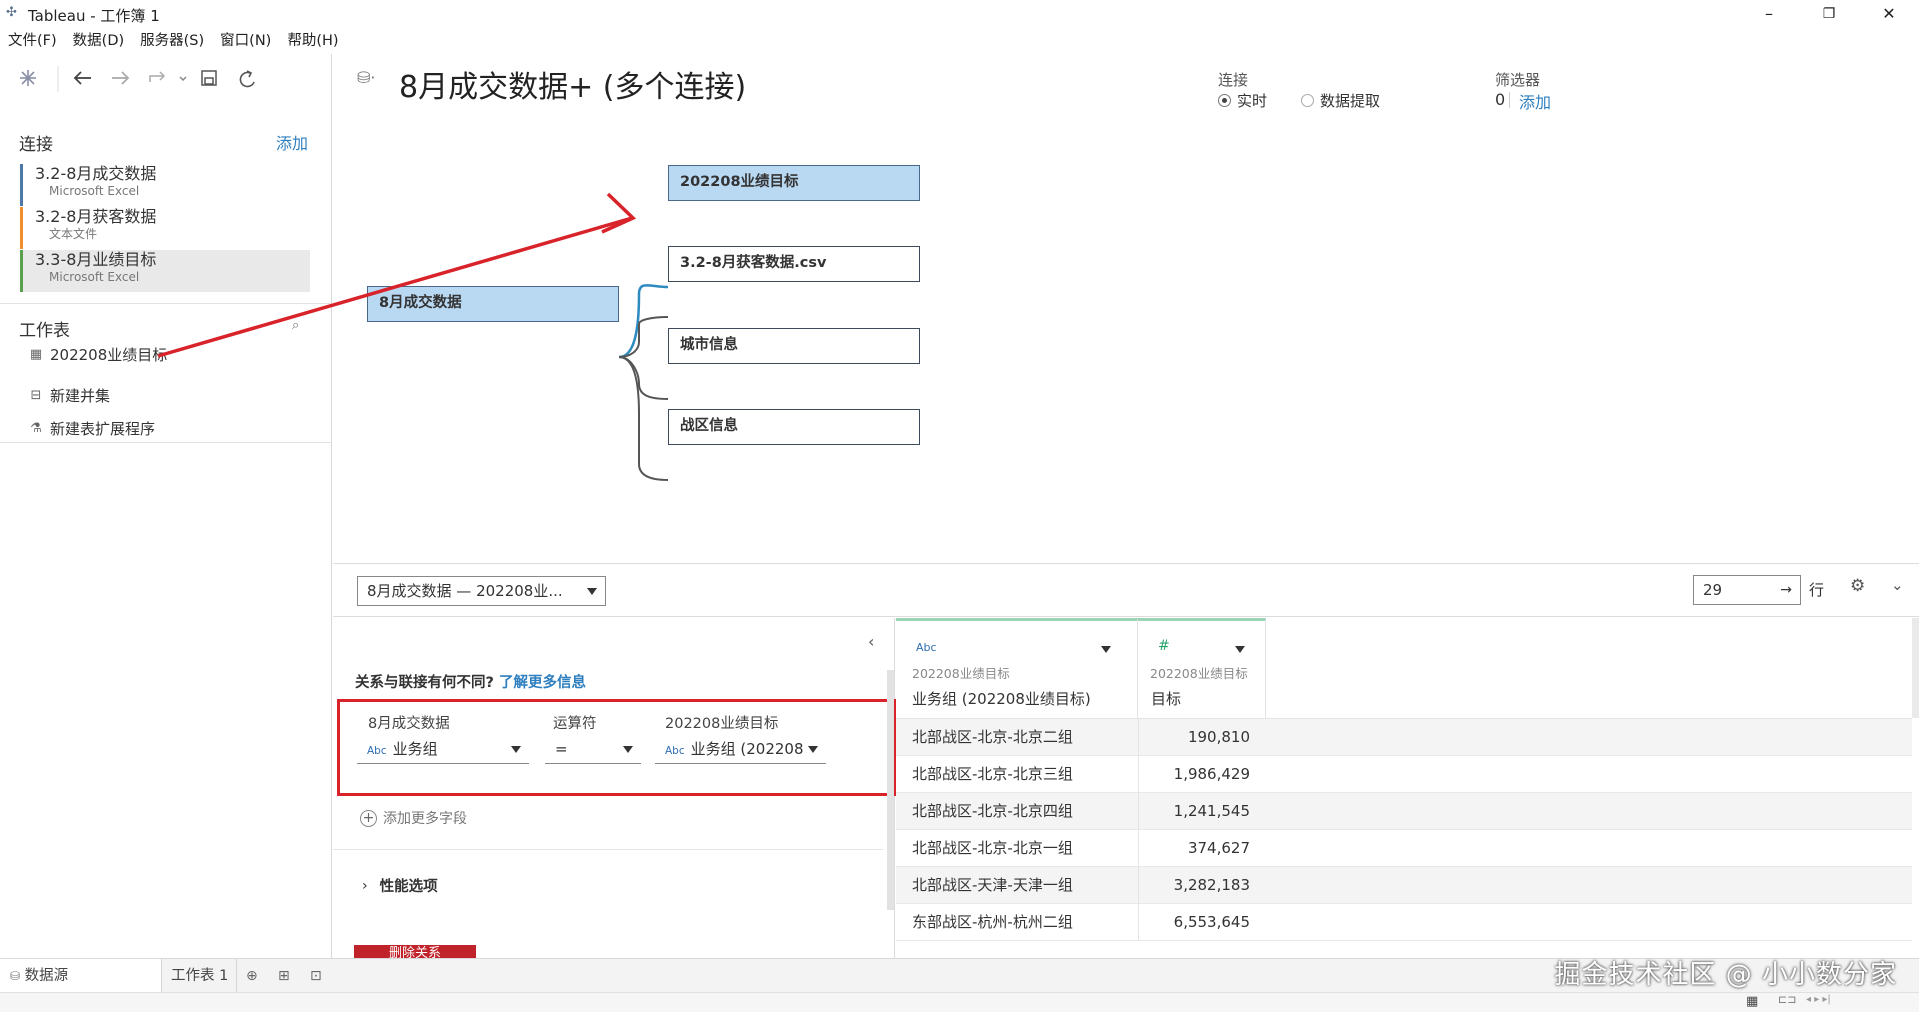 This screenshot has height=1012, width=1919. Describe the element at coordinates (415, 951) in the screenshot. I see `delete-relationship-button: 删除关系` at that location.